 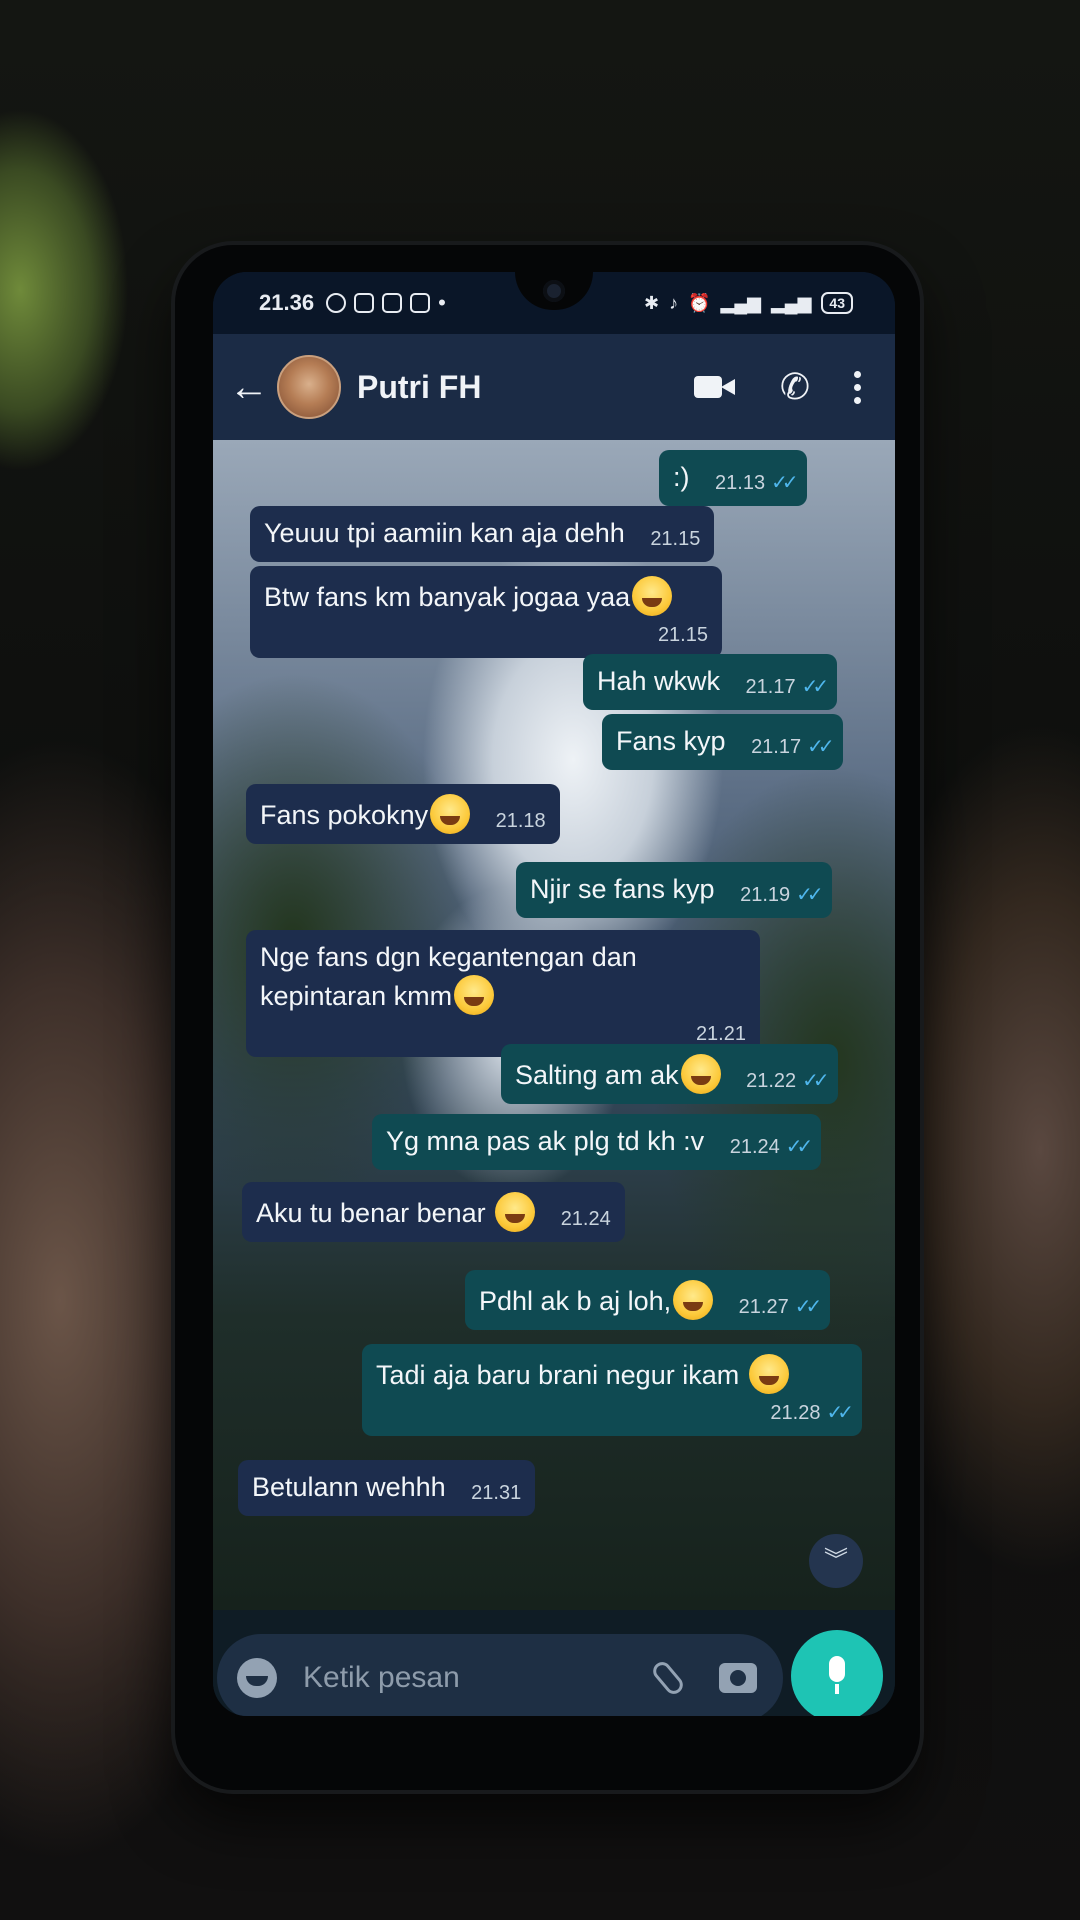 What do you see at coordinates (375, 1213) in the screenshot?
I see `message-text: Aku tu benar benar` at bounding box center [375, 1213].